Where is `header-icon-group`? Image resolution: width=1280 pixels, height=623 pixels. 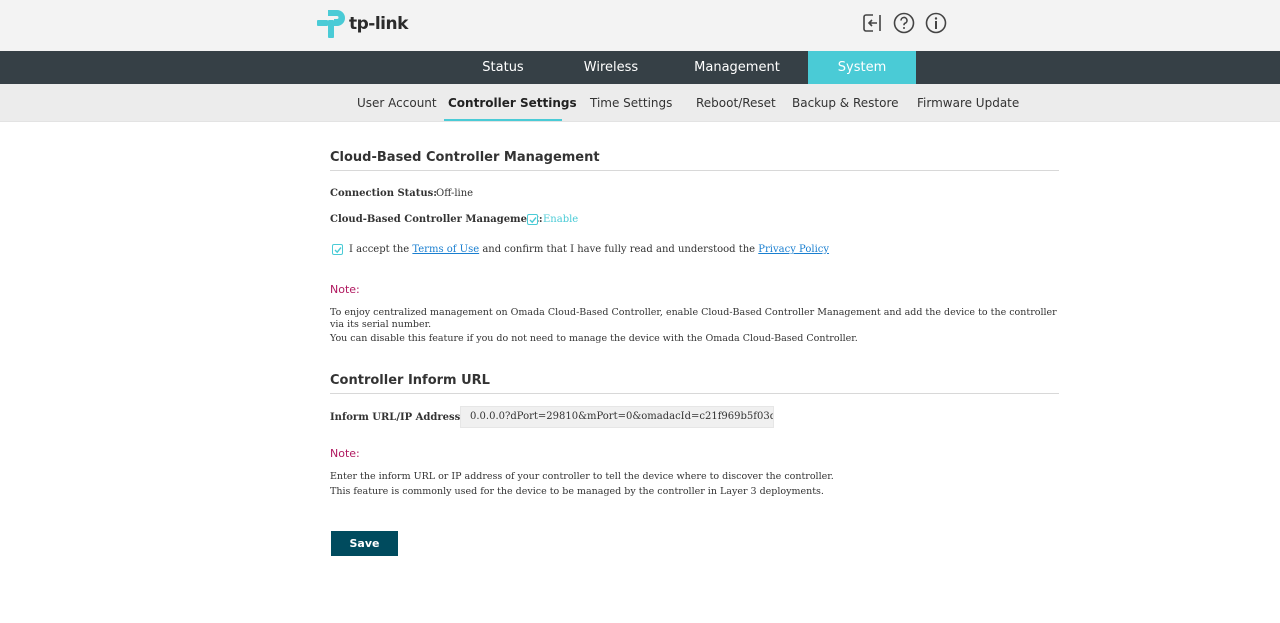 header-icon-group is located at coordinates (904, 23).